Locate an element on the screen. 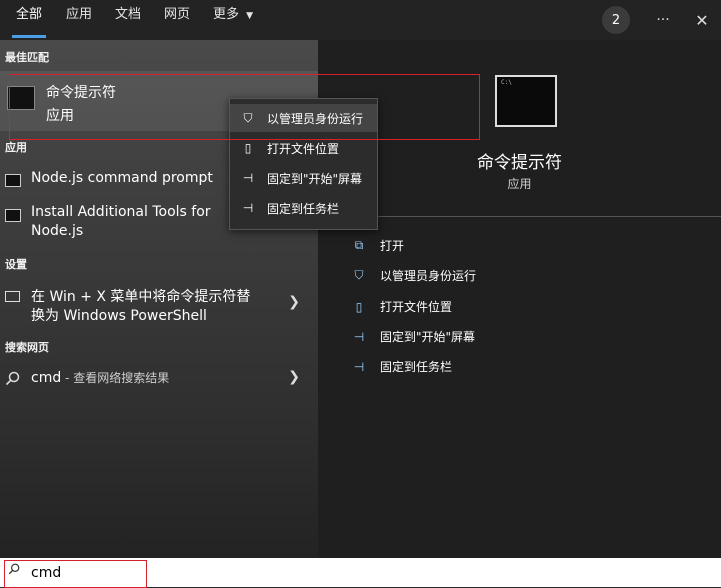 This screenshot has height=588, width=721. context-run-as-admin: ⛉ 以管理员身份运行 is located at coordinates (303, 118).